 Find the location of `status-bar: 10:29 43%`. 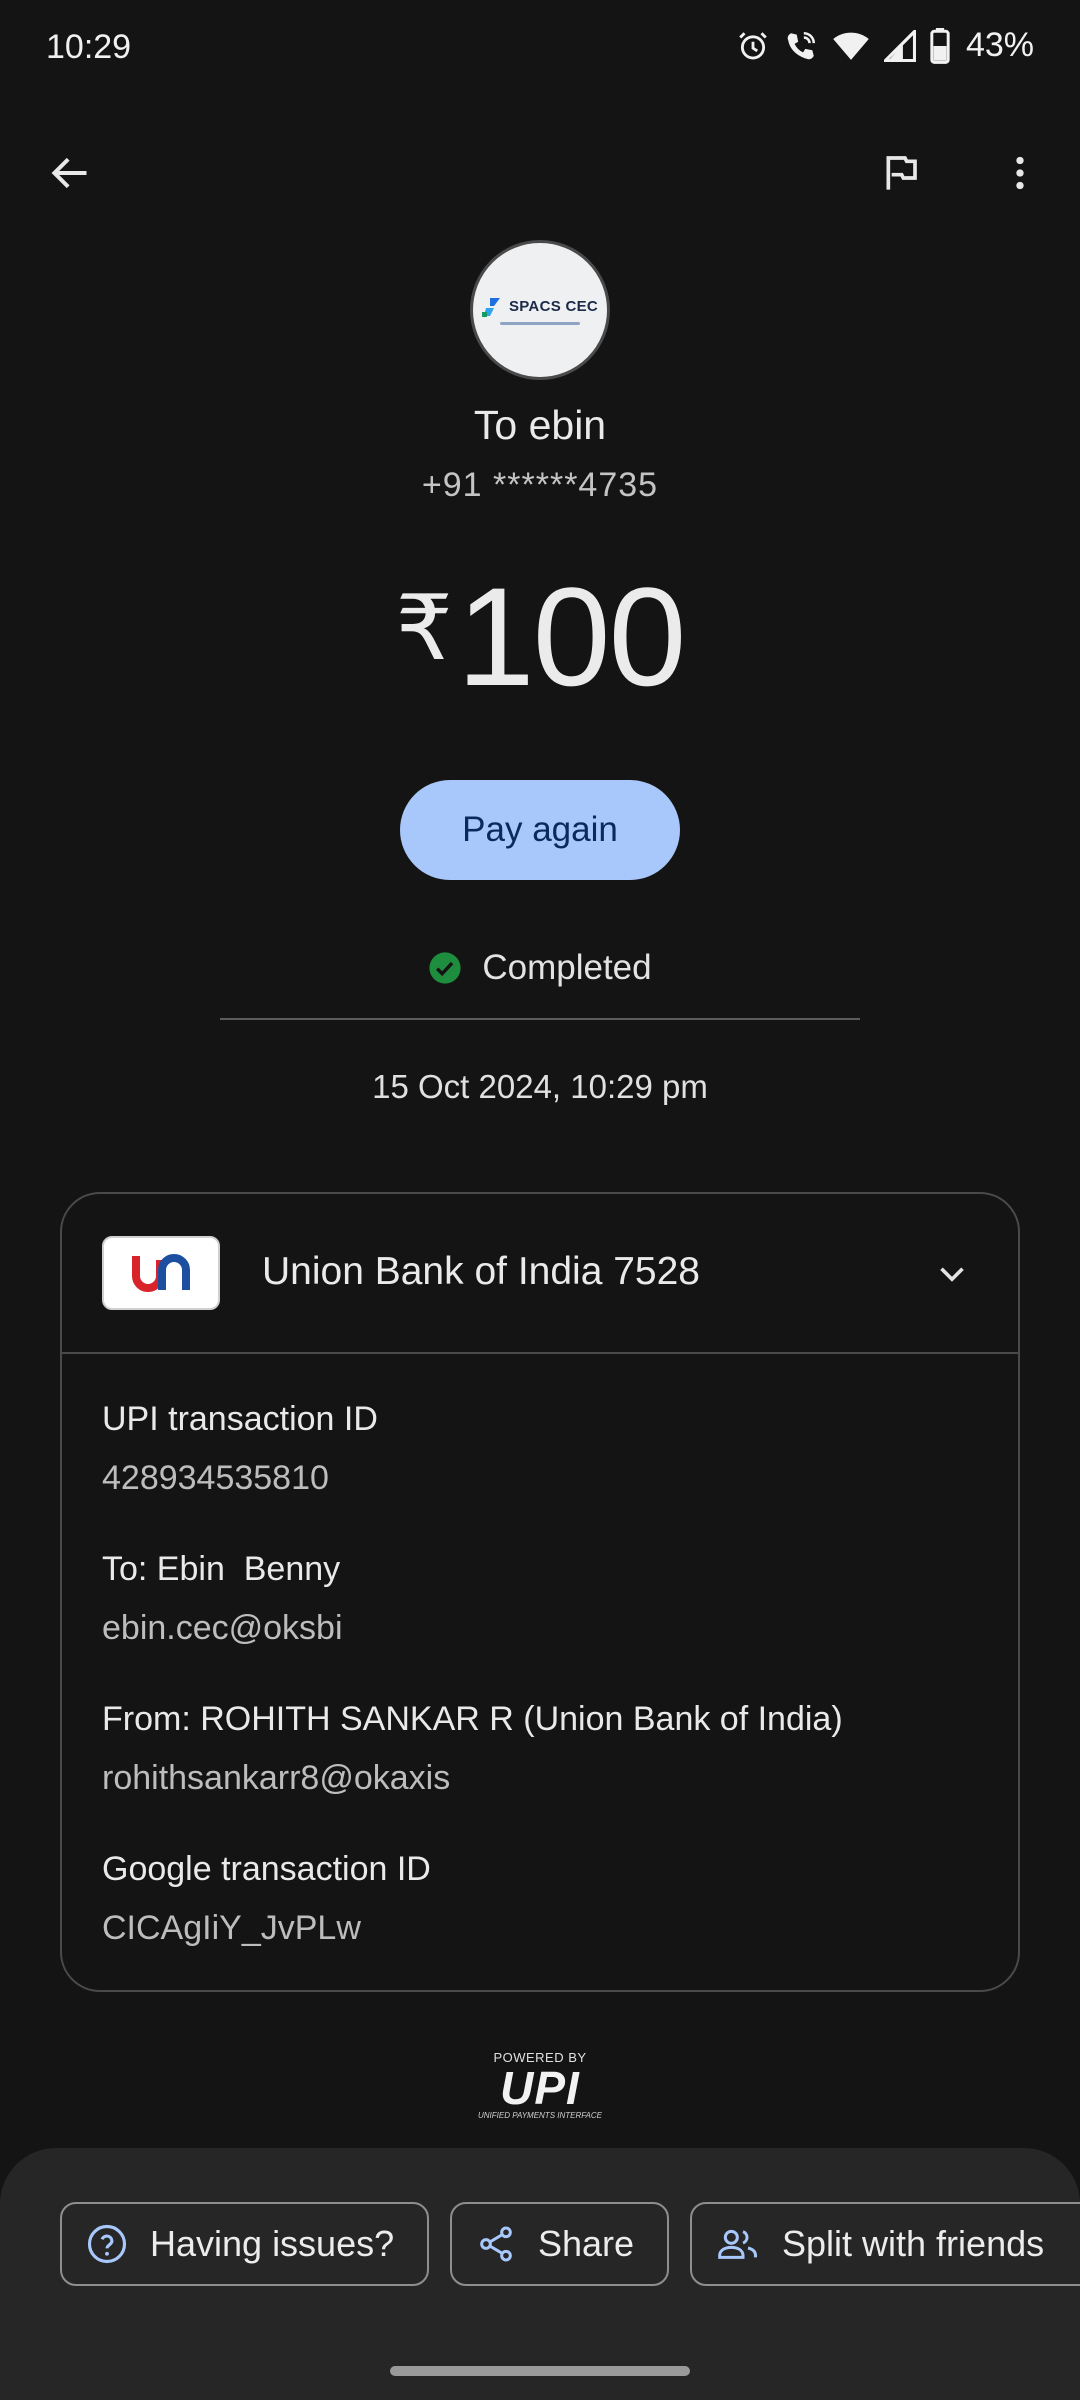

status-bar: 10:29 43% is located at coordinates (540, 48).